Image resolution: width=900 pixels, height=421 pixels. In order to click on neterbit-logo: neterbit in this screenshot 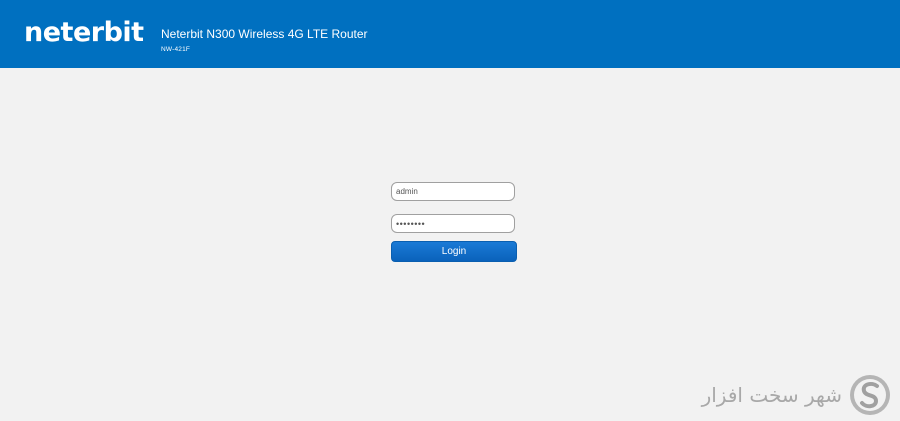, I will do `click(84, 32)`.